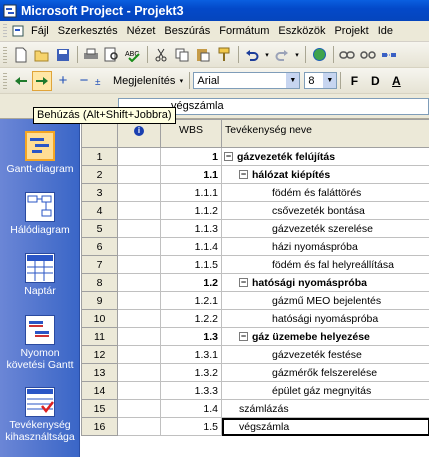 The image size is (429, 457). Describe the element at coordinates (191, 246) in the screenshot. I see `wbs-cell: 1.1.4` at that location.